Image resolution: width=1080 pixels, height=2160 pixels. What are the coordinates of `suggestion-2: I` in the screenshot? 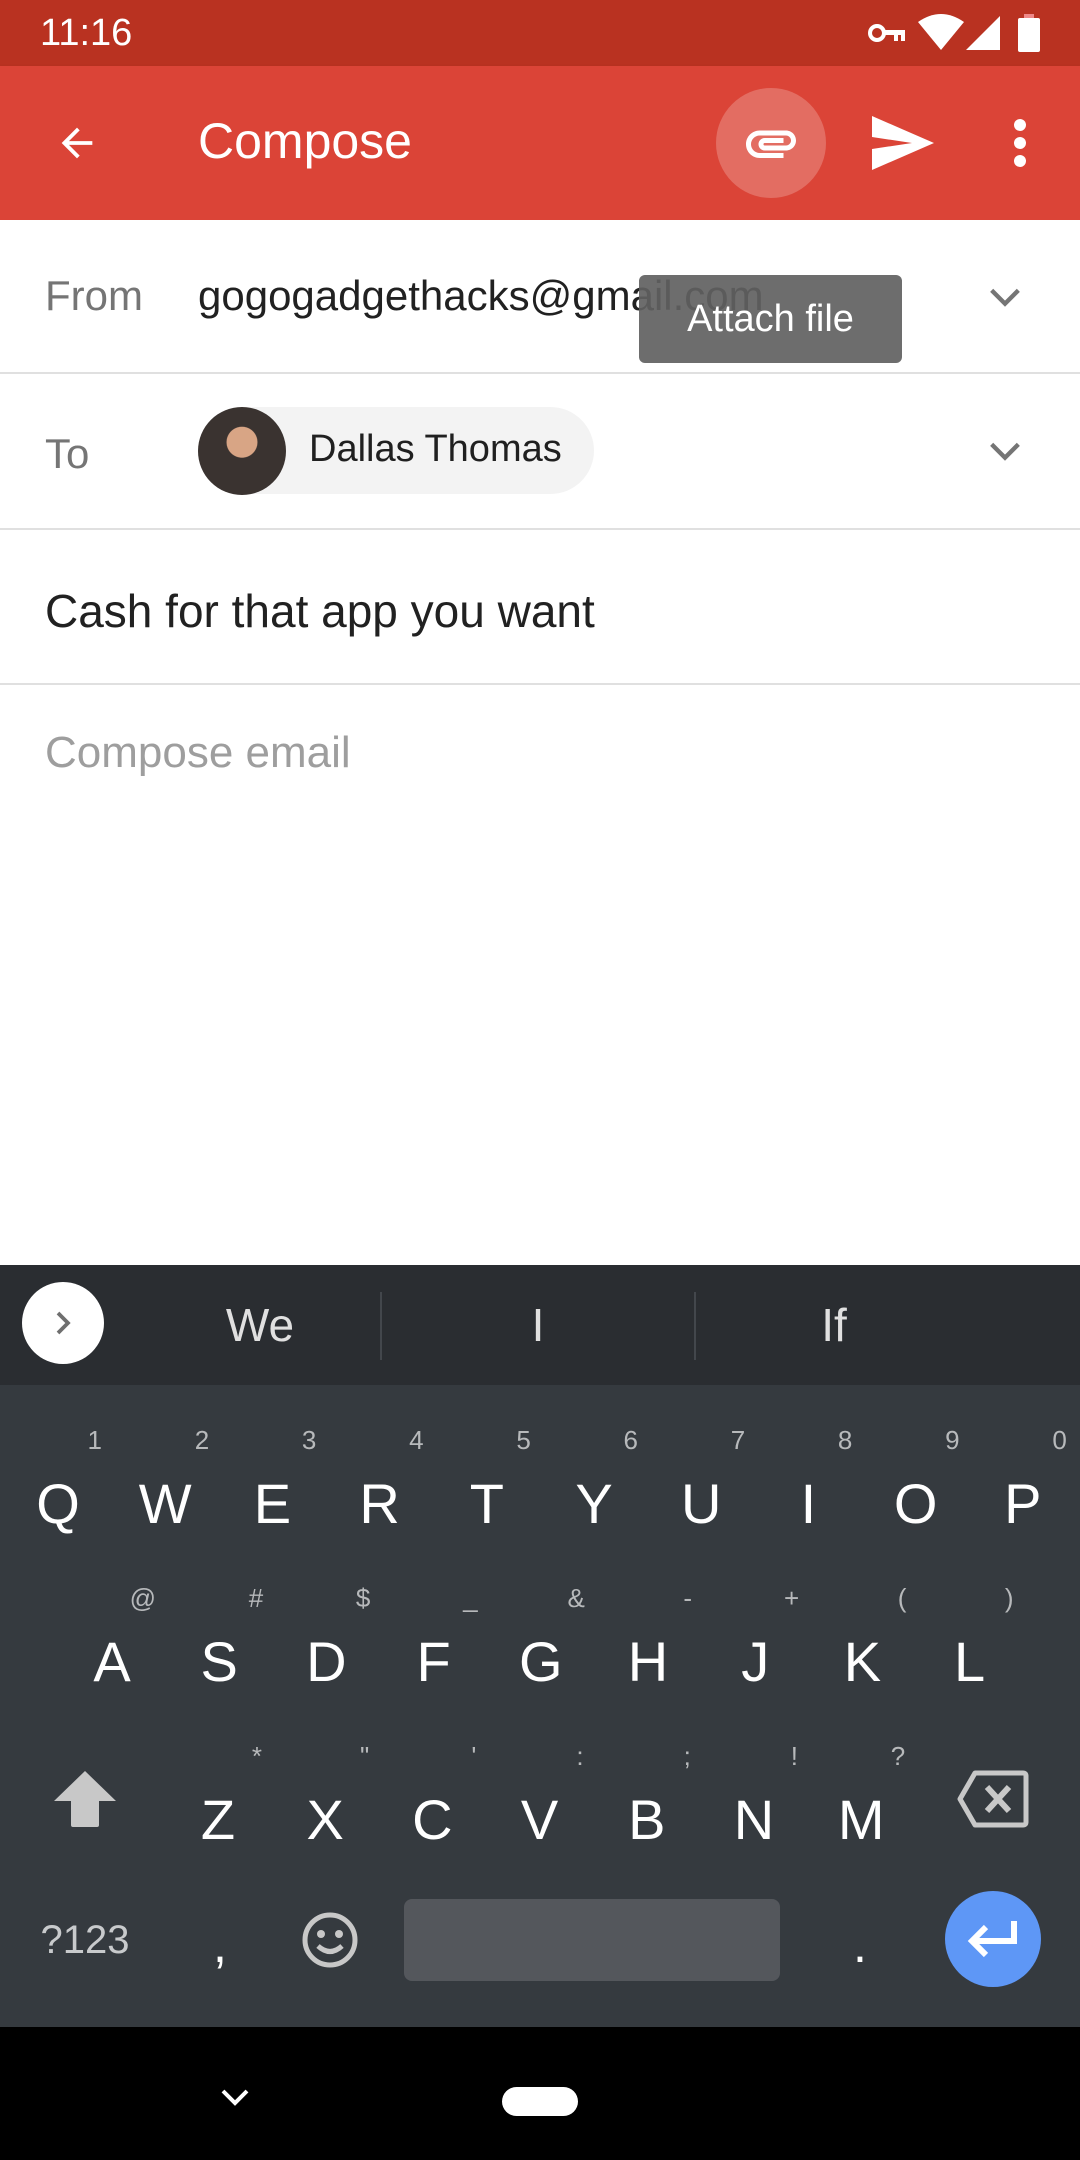 It's located at (538, 1325).